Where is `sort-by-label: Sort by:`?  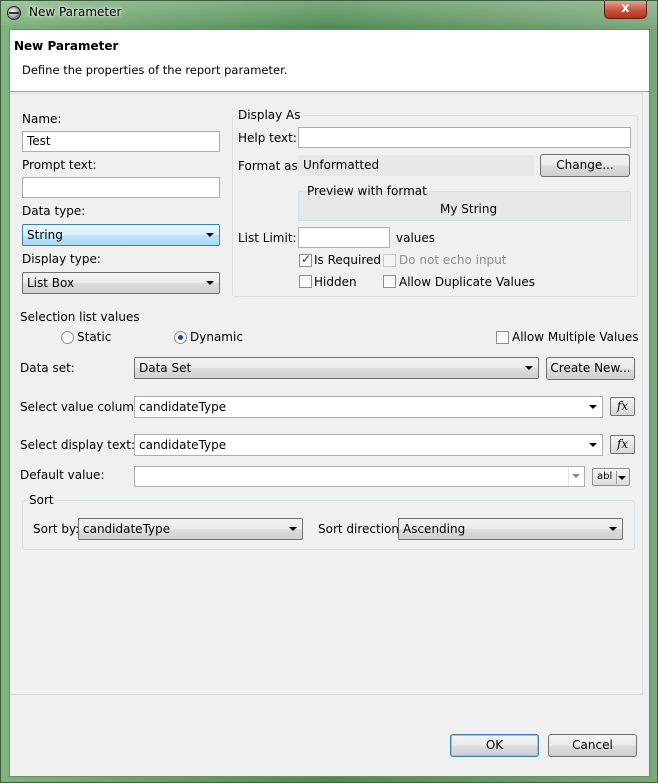 sort-by-label: Sort by: is located at coordinates (56, 529).